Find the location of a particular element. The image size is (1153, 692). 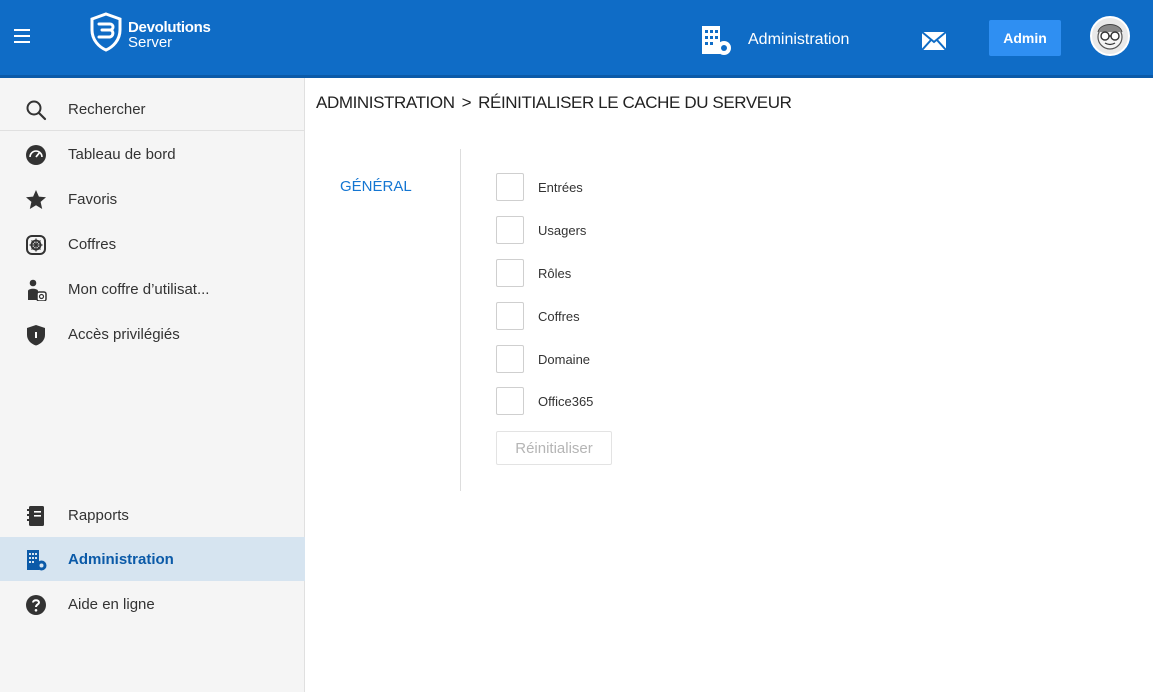

help-icon is located at coordinates (36, 605).